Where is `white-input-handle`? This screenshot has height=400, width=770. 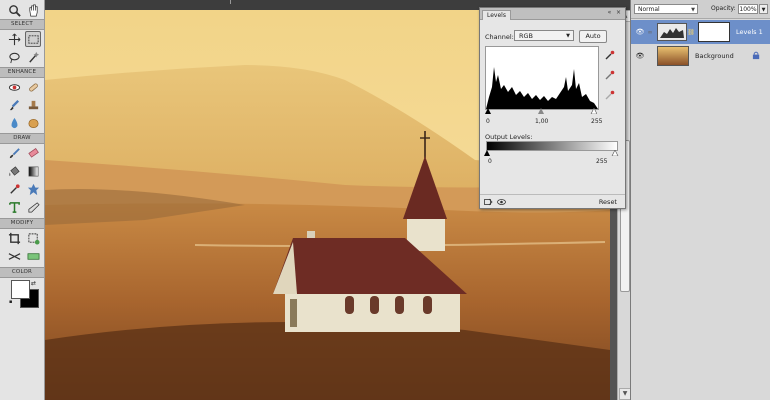 white-input-handle is located at coordinates (594, 111).